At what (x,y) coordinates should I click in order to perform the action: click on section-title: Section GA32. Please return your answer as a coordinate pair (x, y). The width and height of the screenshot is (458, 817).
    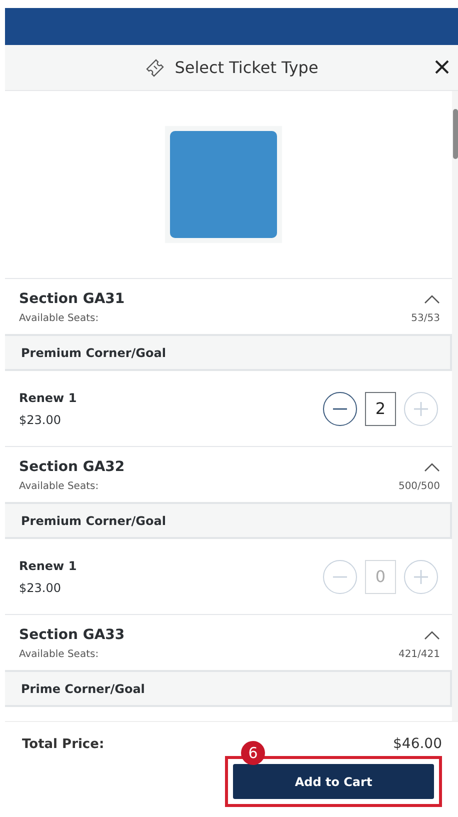
    Looking at the image, I should click on (72, 467).